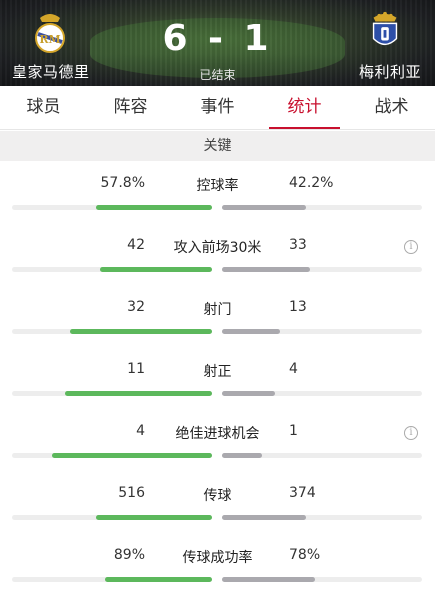 This screenshot has height=592, width=435. I want to click on stat-row-shots-on-target: 11 射正 4, so click(217, 386).